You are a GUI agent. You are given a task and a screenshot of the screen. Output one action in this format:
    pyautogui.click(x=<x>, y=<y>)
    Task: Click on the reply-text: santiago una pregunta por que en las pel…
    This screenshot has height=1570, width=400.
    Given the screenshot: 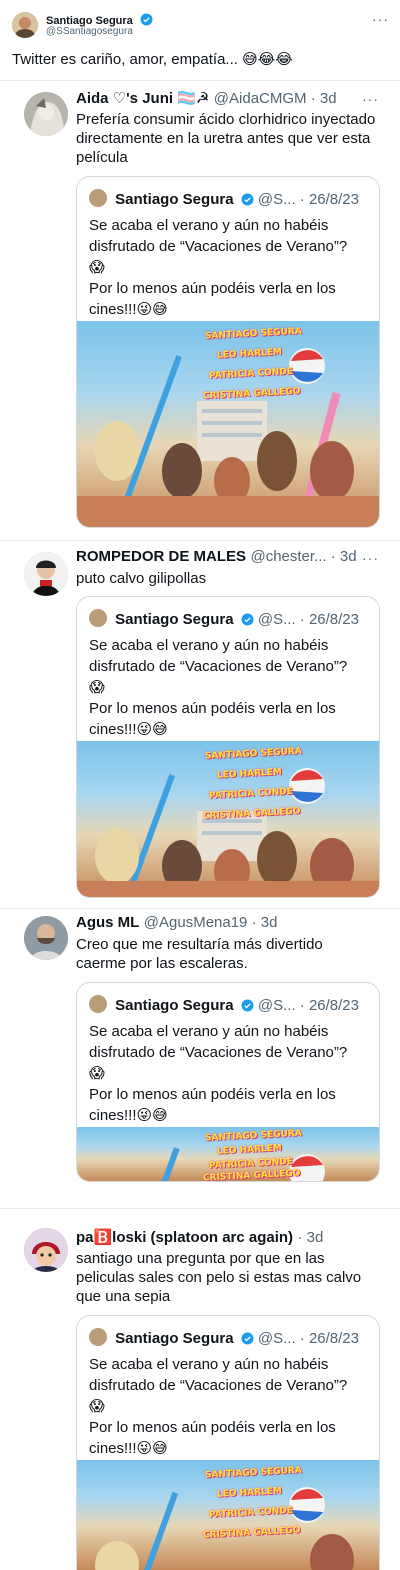 What is the action you would take?
    pyautogui.click(x=219, y=1277)
    